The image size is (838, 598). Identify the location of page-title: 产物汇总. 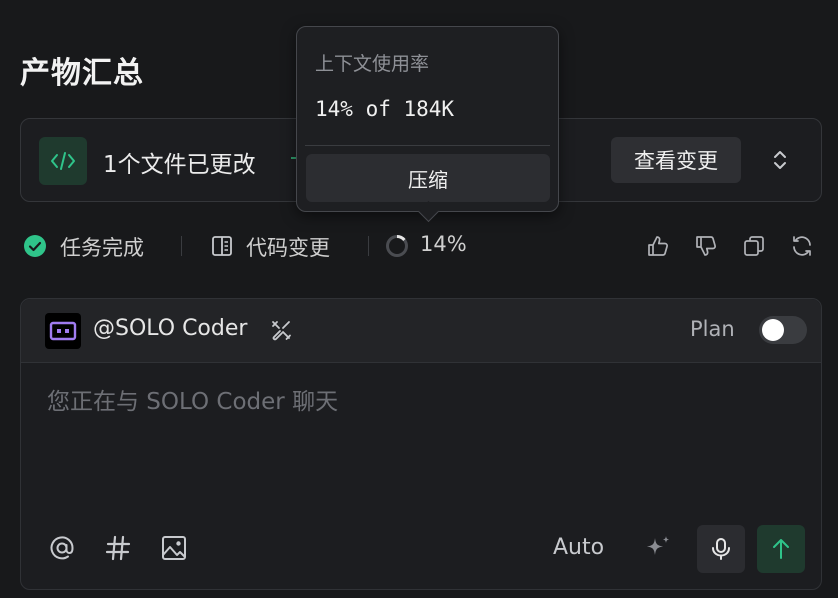
(82, 73).